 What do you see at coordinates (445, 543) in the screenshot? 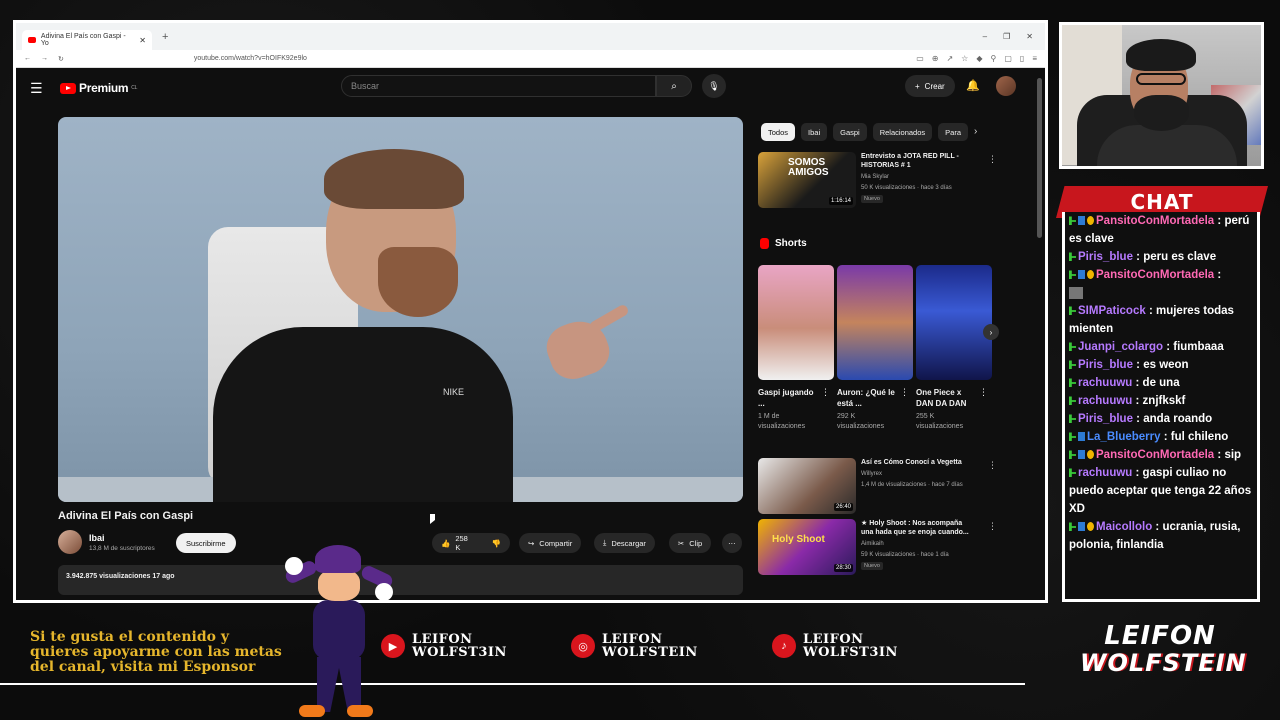
I see `like-icon: 👍` at bounding box center [445, 543].